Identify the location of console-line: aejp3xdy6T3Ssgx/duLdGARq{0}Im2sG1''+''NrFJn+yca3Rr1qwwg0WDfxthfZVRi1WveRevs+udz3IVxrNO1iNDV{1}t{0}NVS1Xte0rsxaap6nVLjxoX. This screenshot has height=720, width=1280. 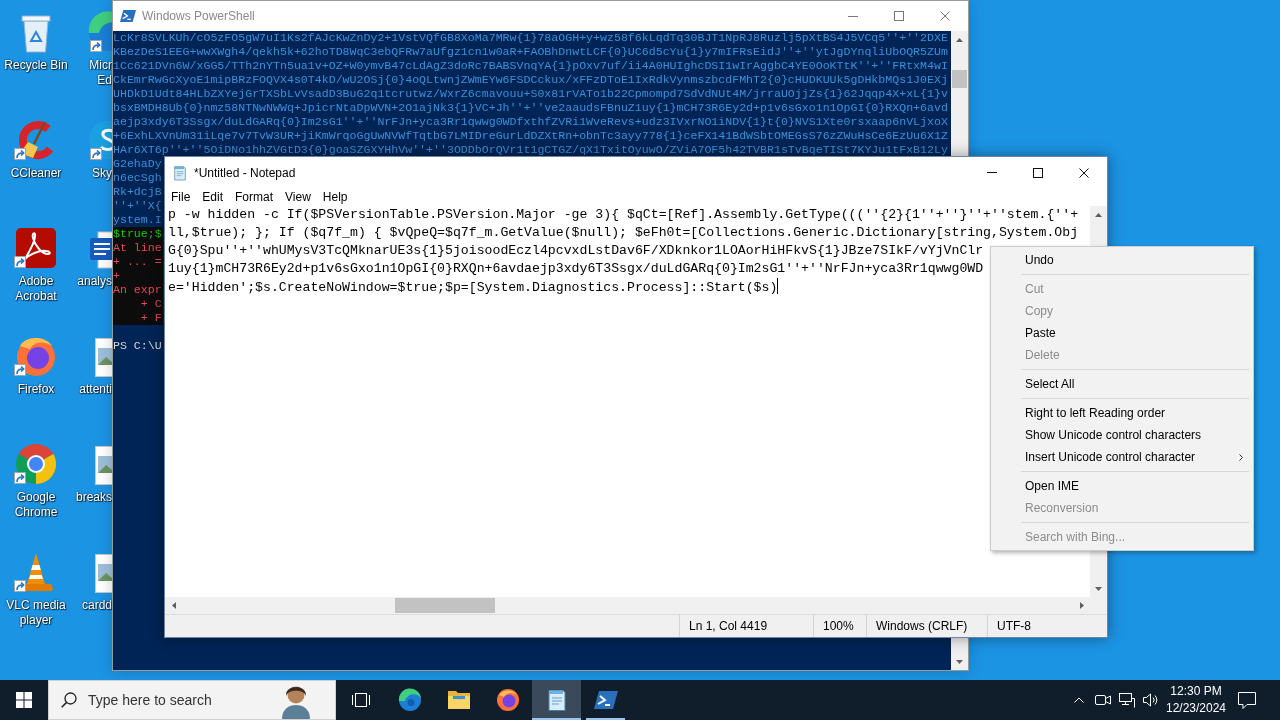
(530, 122).